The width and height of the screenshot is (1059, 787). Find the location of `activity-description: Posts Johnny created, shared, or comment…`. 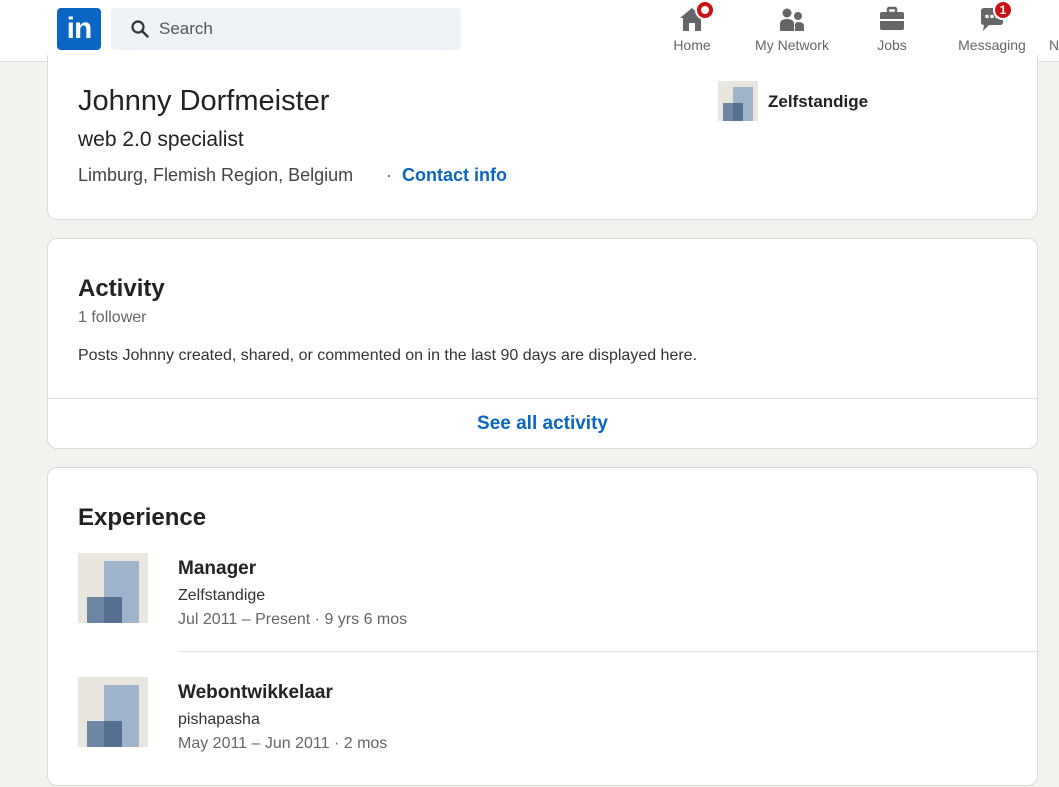

activity-description: Posts Johnny created, shared, or comment… is located at coordinates (388, 355).